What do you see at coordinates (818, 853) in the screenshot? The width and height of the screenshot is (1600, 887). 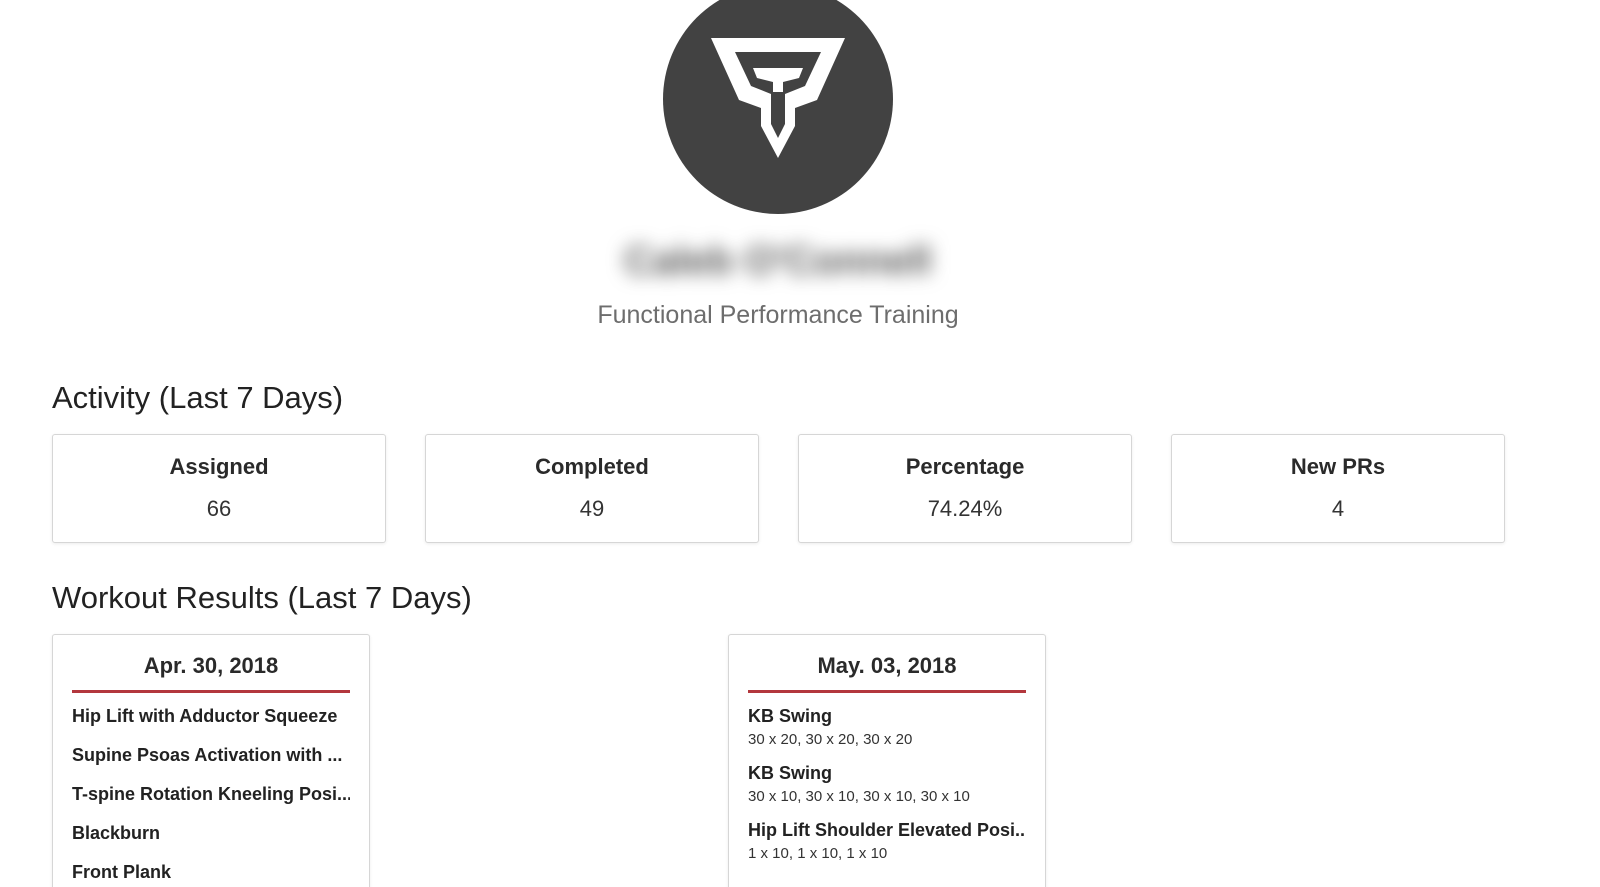 I see `exercise-sets: 1 x 10, 1 x 10, 1 x 10` at bounding box center [818, 853].